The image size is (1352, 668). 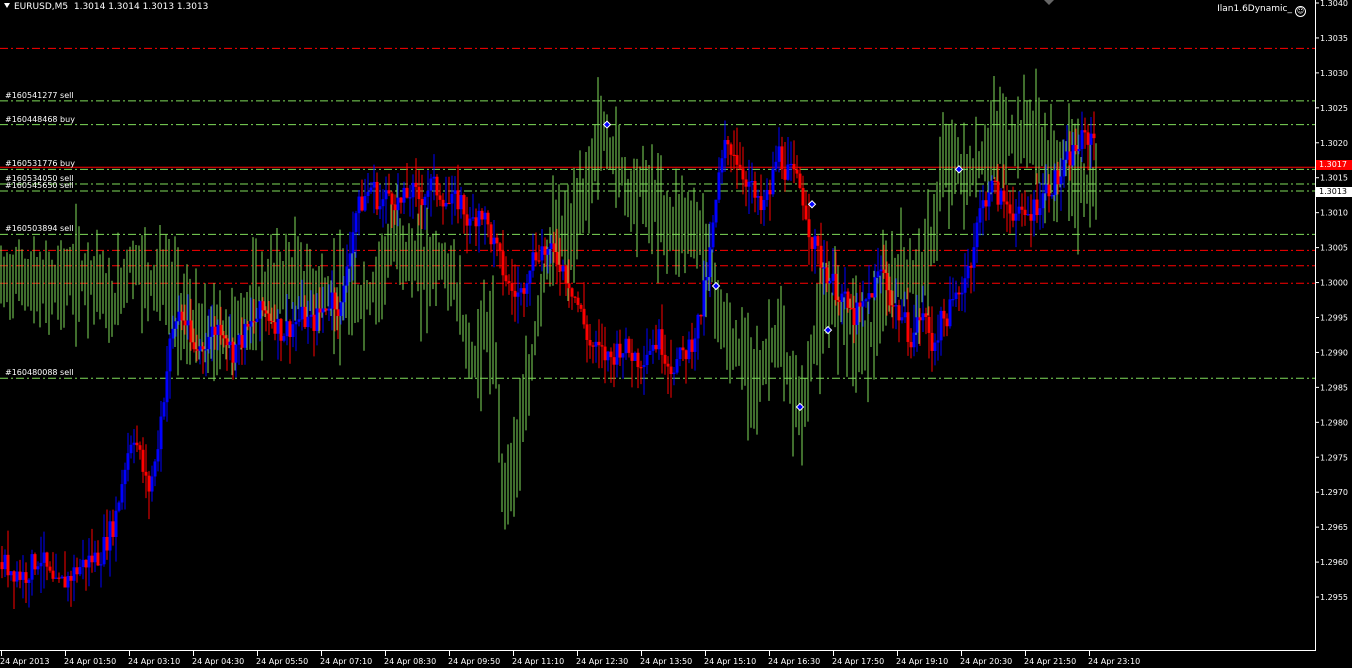 I want to click on bid-price-badge: 1.3017, so click(x=1334, y=164).